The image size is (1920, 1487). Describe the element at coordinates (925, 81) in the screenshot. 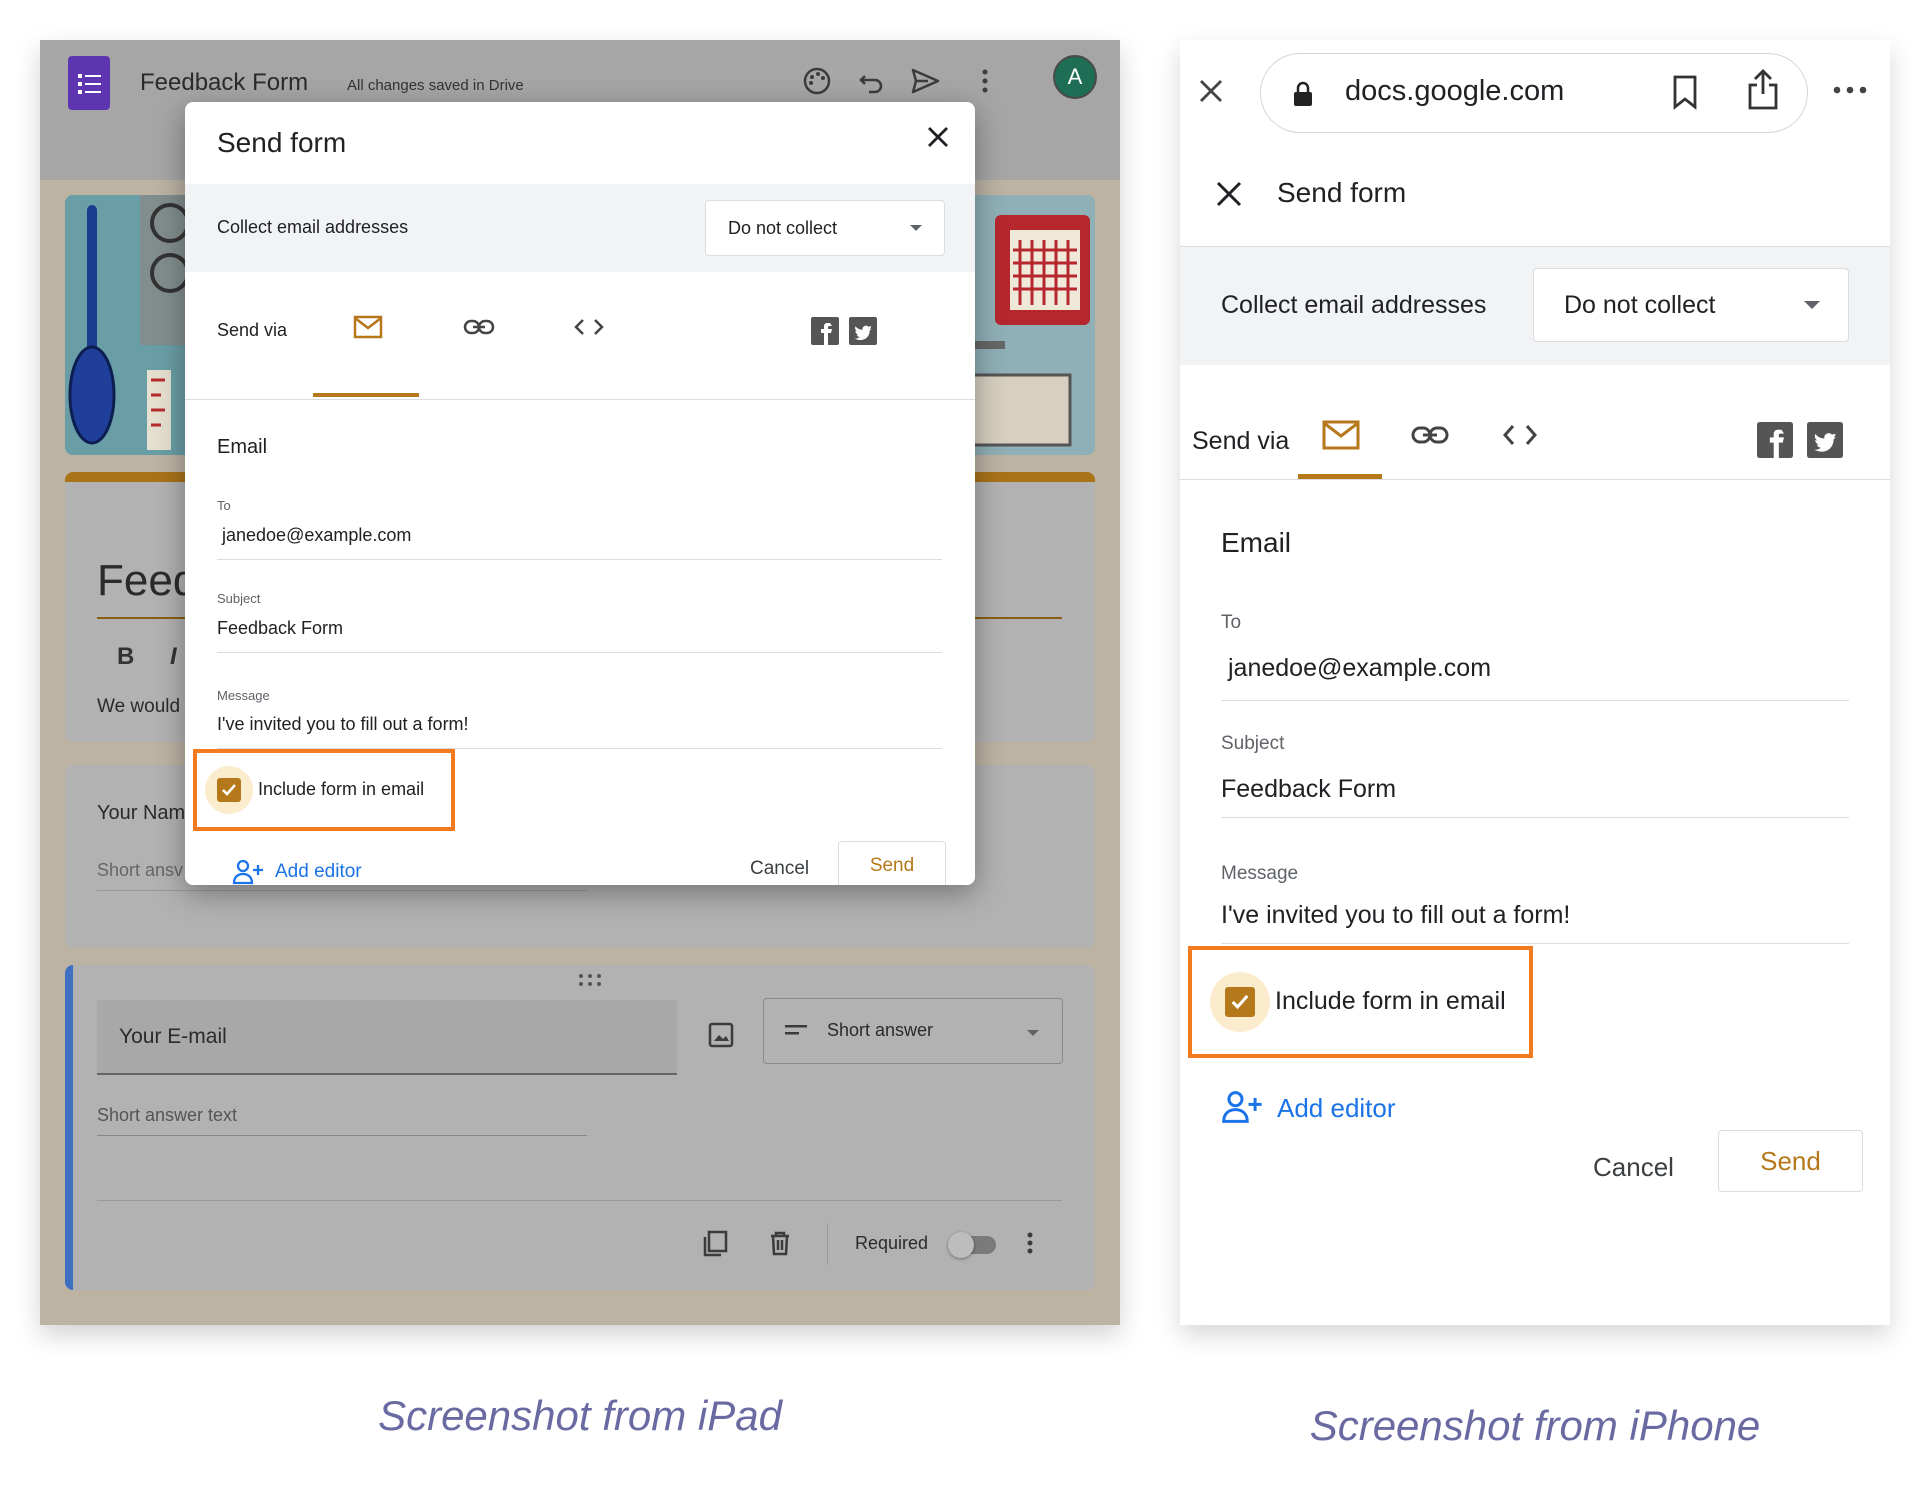

I see `send-icon` at that location.